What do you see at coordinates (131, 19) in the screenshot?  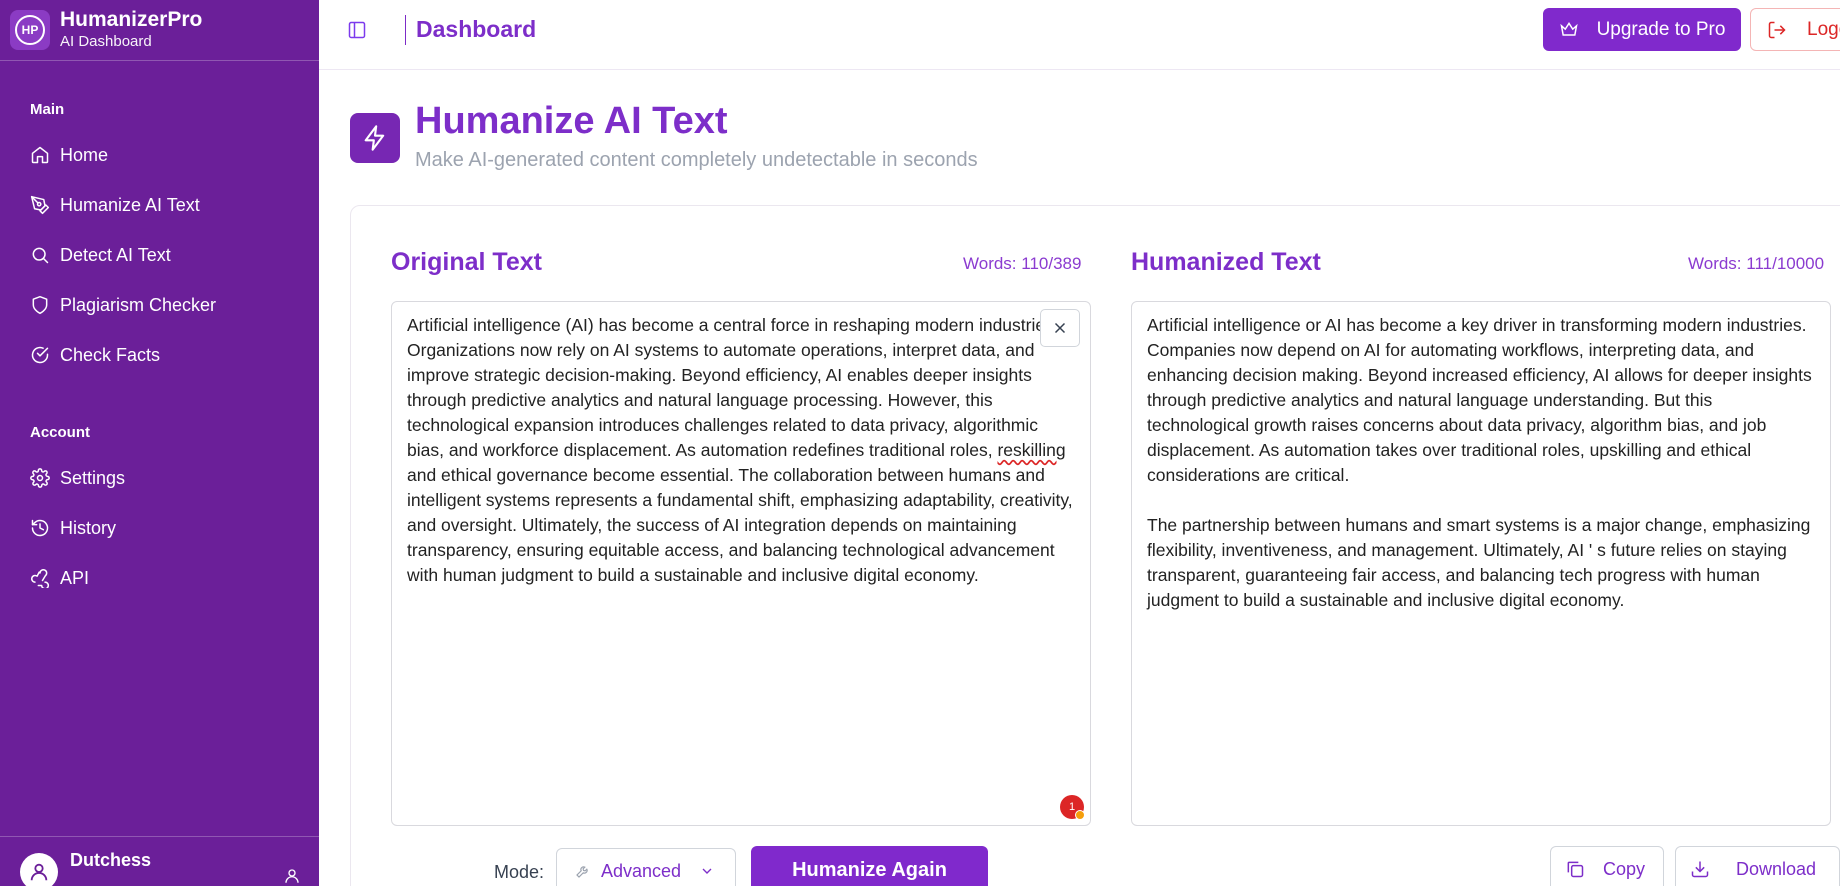 I see `brand-name: HumanizerPro` at bounding box center [131, 19].